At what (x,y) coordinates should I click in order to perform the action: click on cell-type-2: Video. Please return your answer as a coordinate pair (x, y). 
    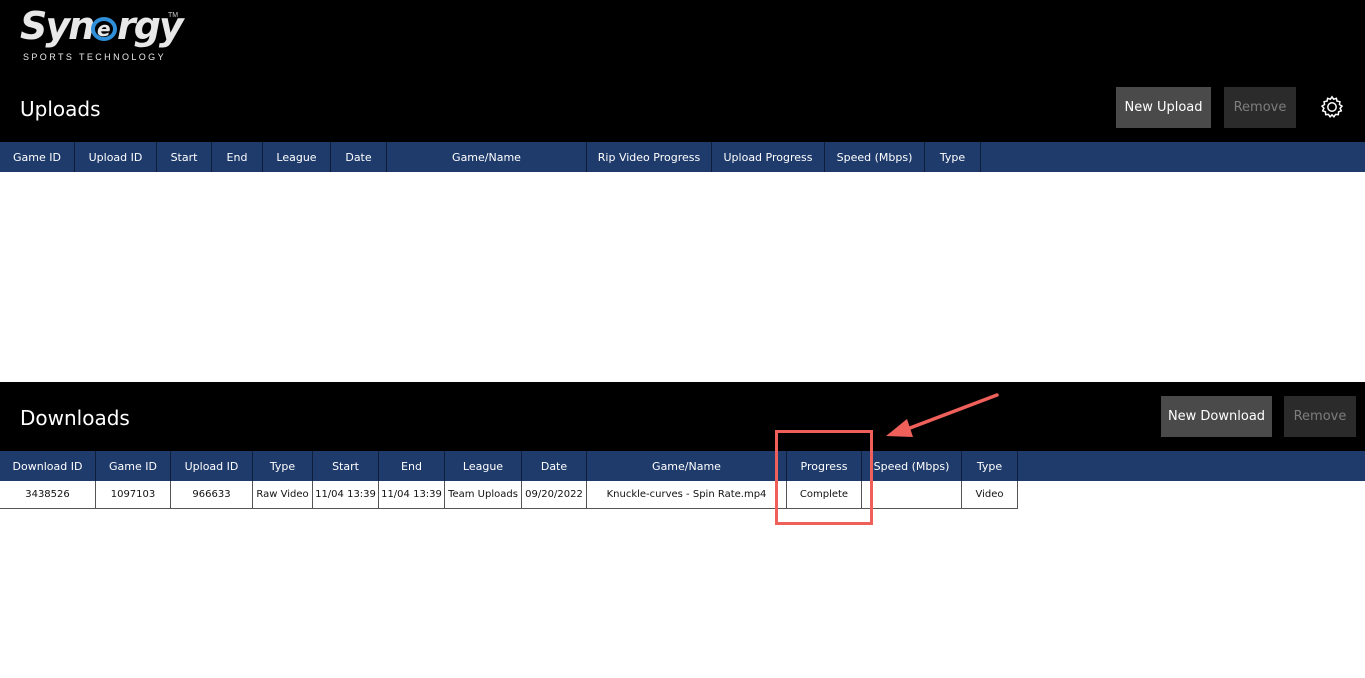
    Looking at the image, I should click on (990, 495).